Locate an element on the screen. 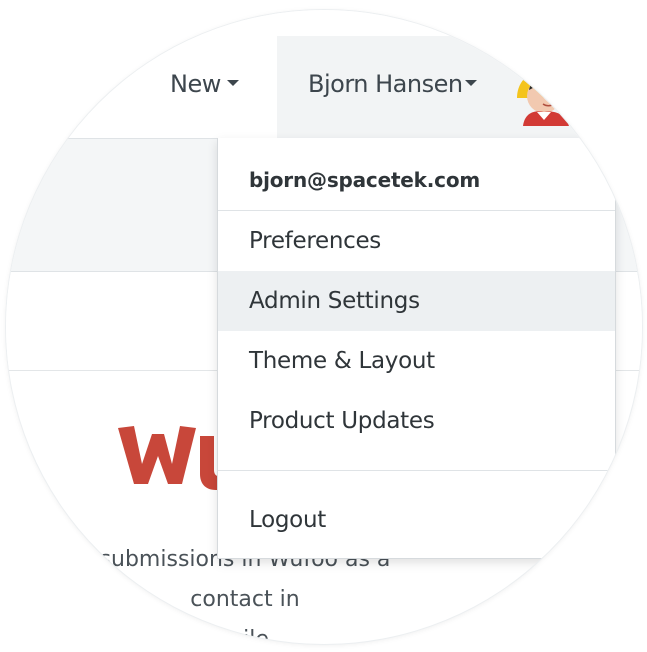 Image resolution: width=647 pixels, height=652 pixels. new-menu-button: New is located at coordinates (204, 84).